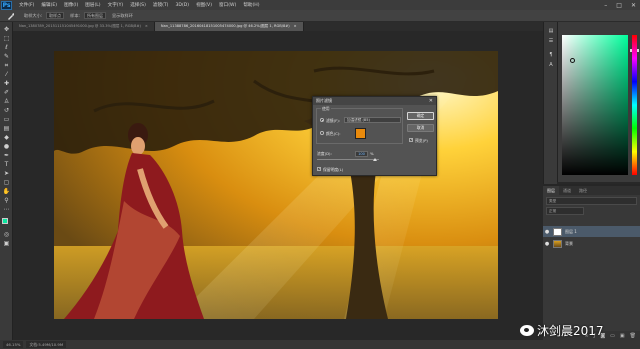 The width and height of the screenshot is (640, 349). I want to click on screen-mode-icon: ▣, so click(6, 243).